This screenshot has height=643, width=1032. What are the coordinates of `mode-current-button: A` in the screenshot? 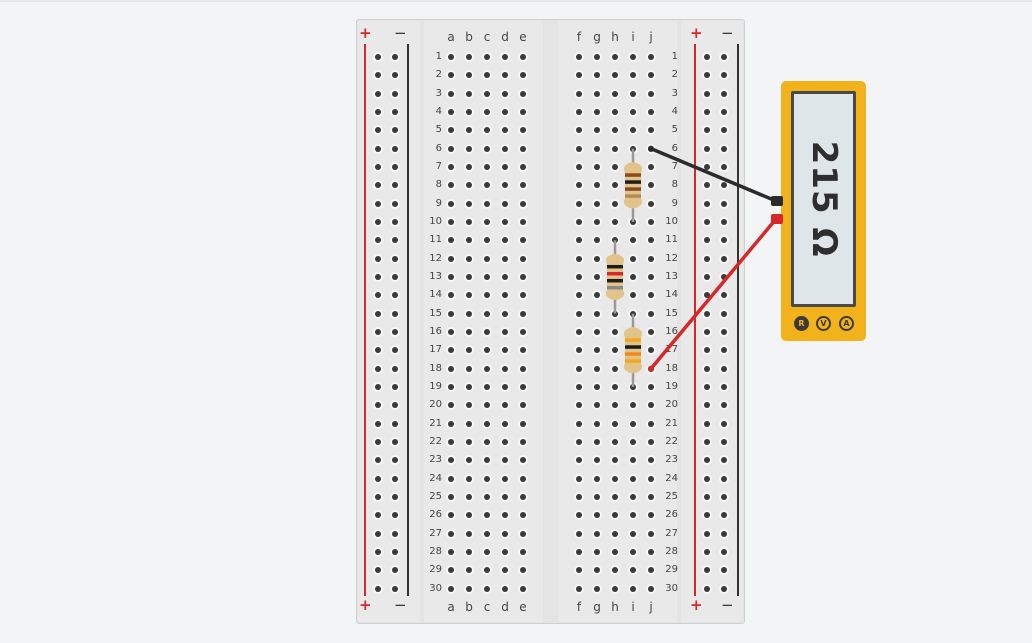 It's located at (846, 323).